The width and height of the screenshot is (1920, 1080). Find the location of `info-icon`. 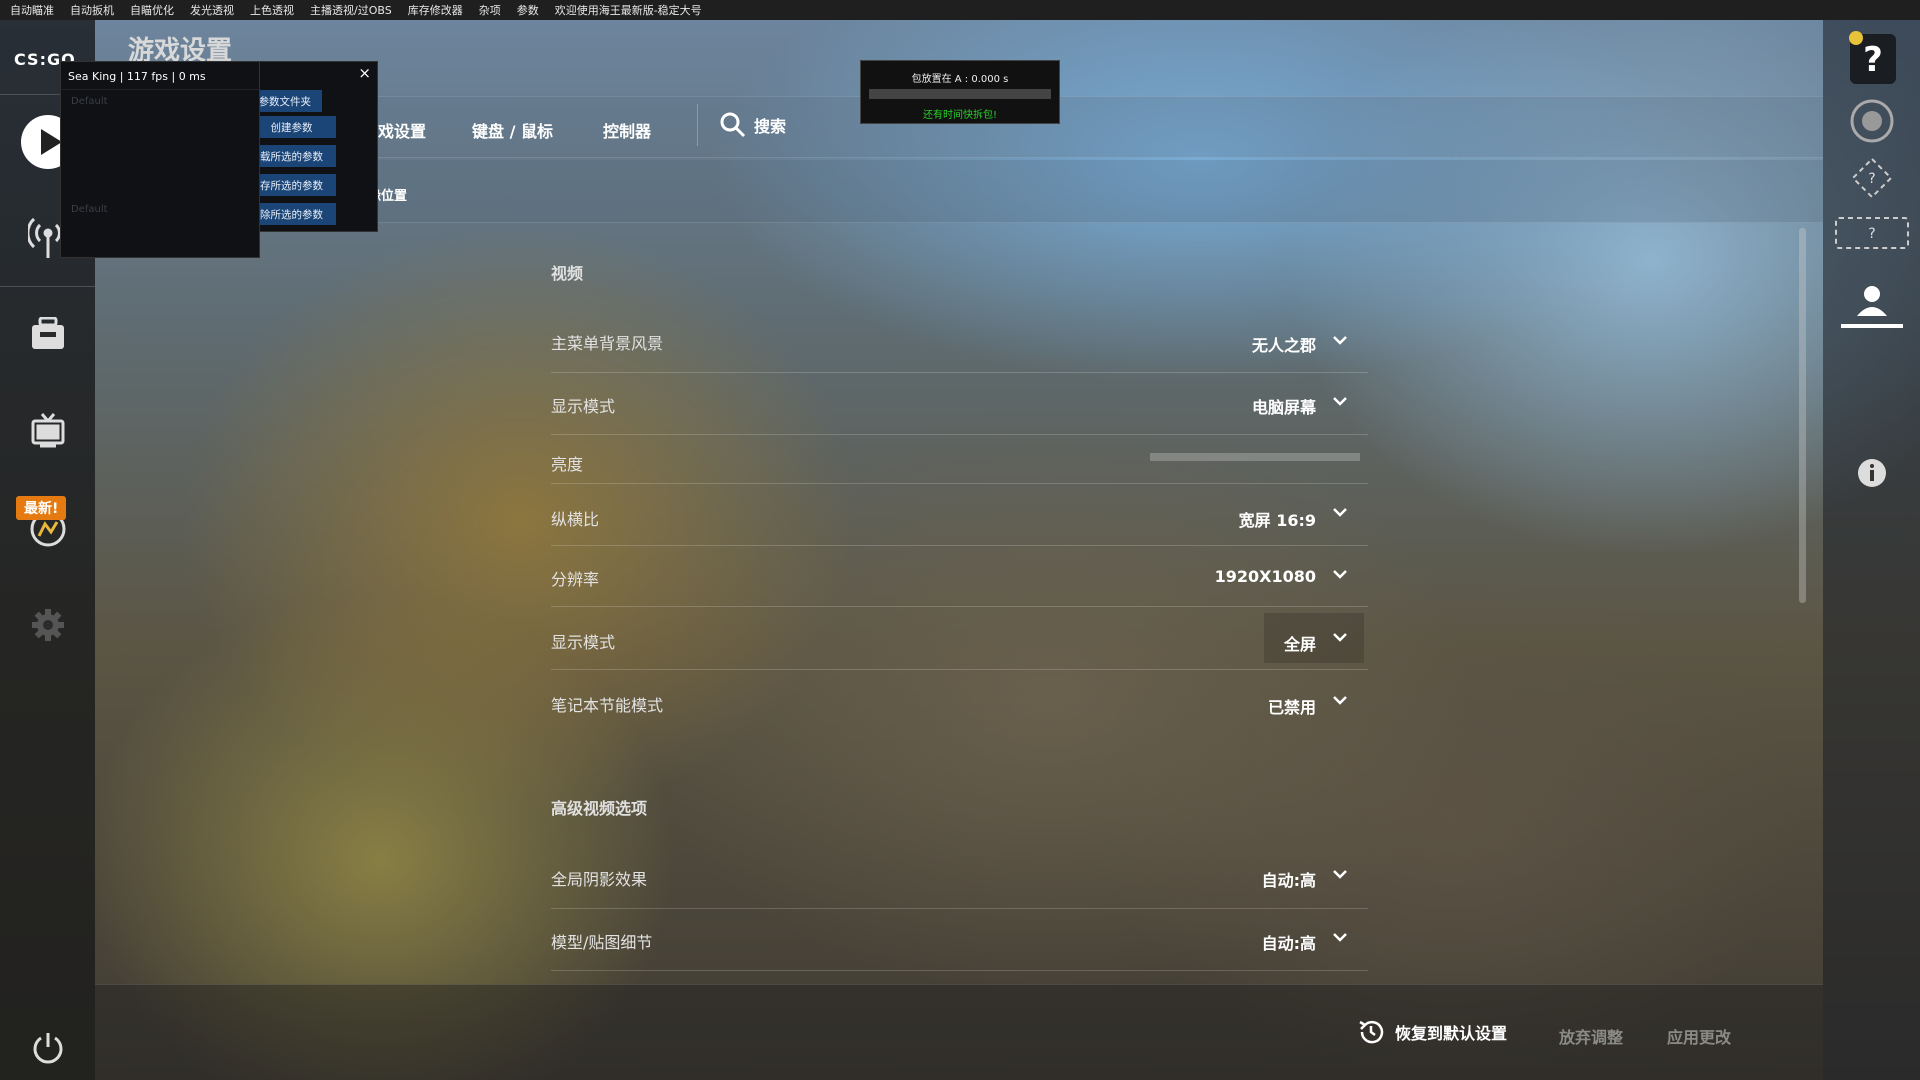

info-icon is located at coordinates (1871, 473).